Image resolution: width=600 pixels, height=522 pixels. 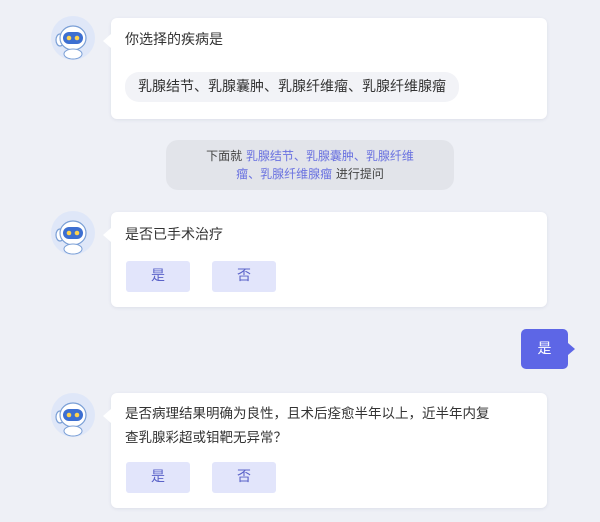 What do you see at coordinates (284, 174) in the screenshot?
I see `notice-diseases-line2: 瘤、乳腺纤维腺瘤` at bounding box center [284, 174].